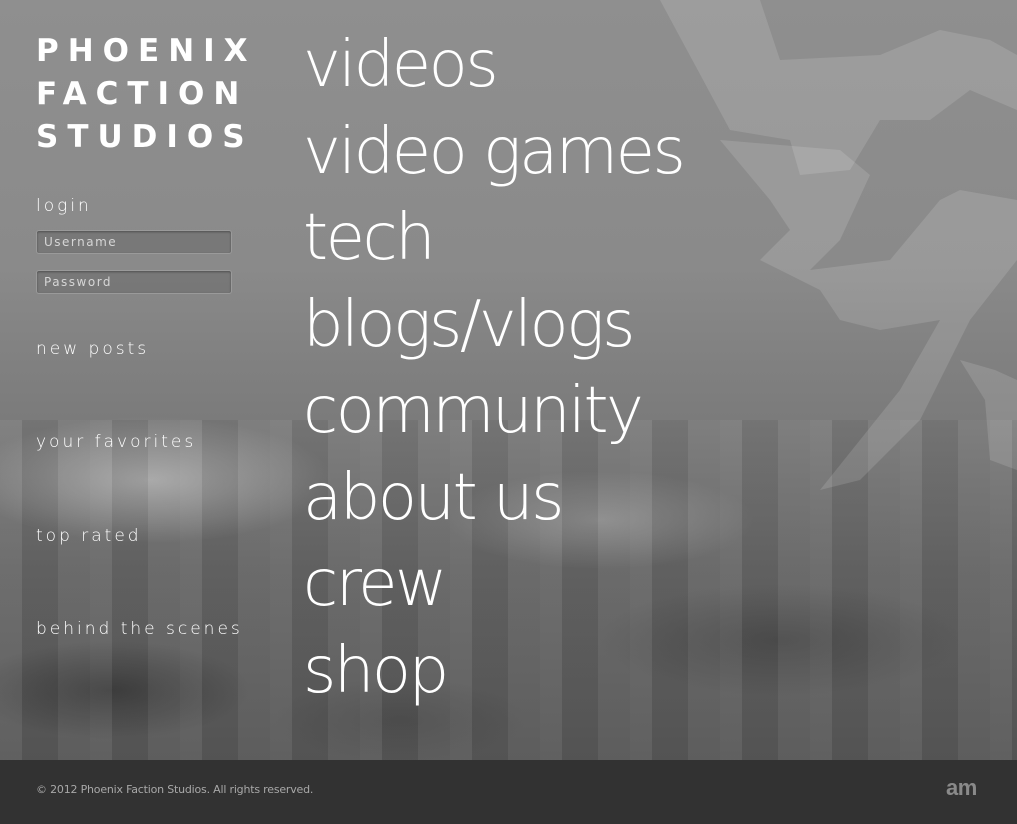 This screenshot has height=824, width=1017. I want to click on logo-line-3: STUDIOS, so click(145, 137).